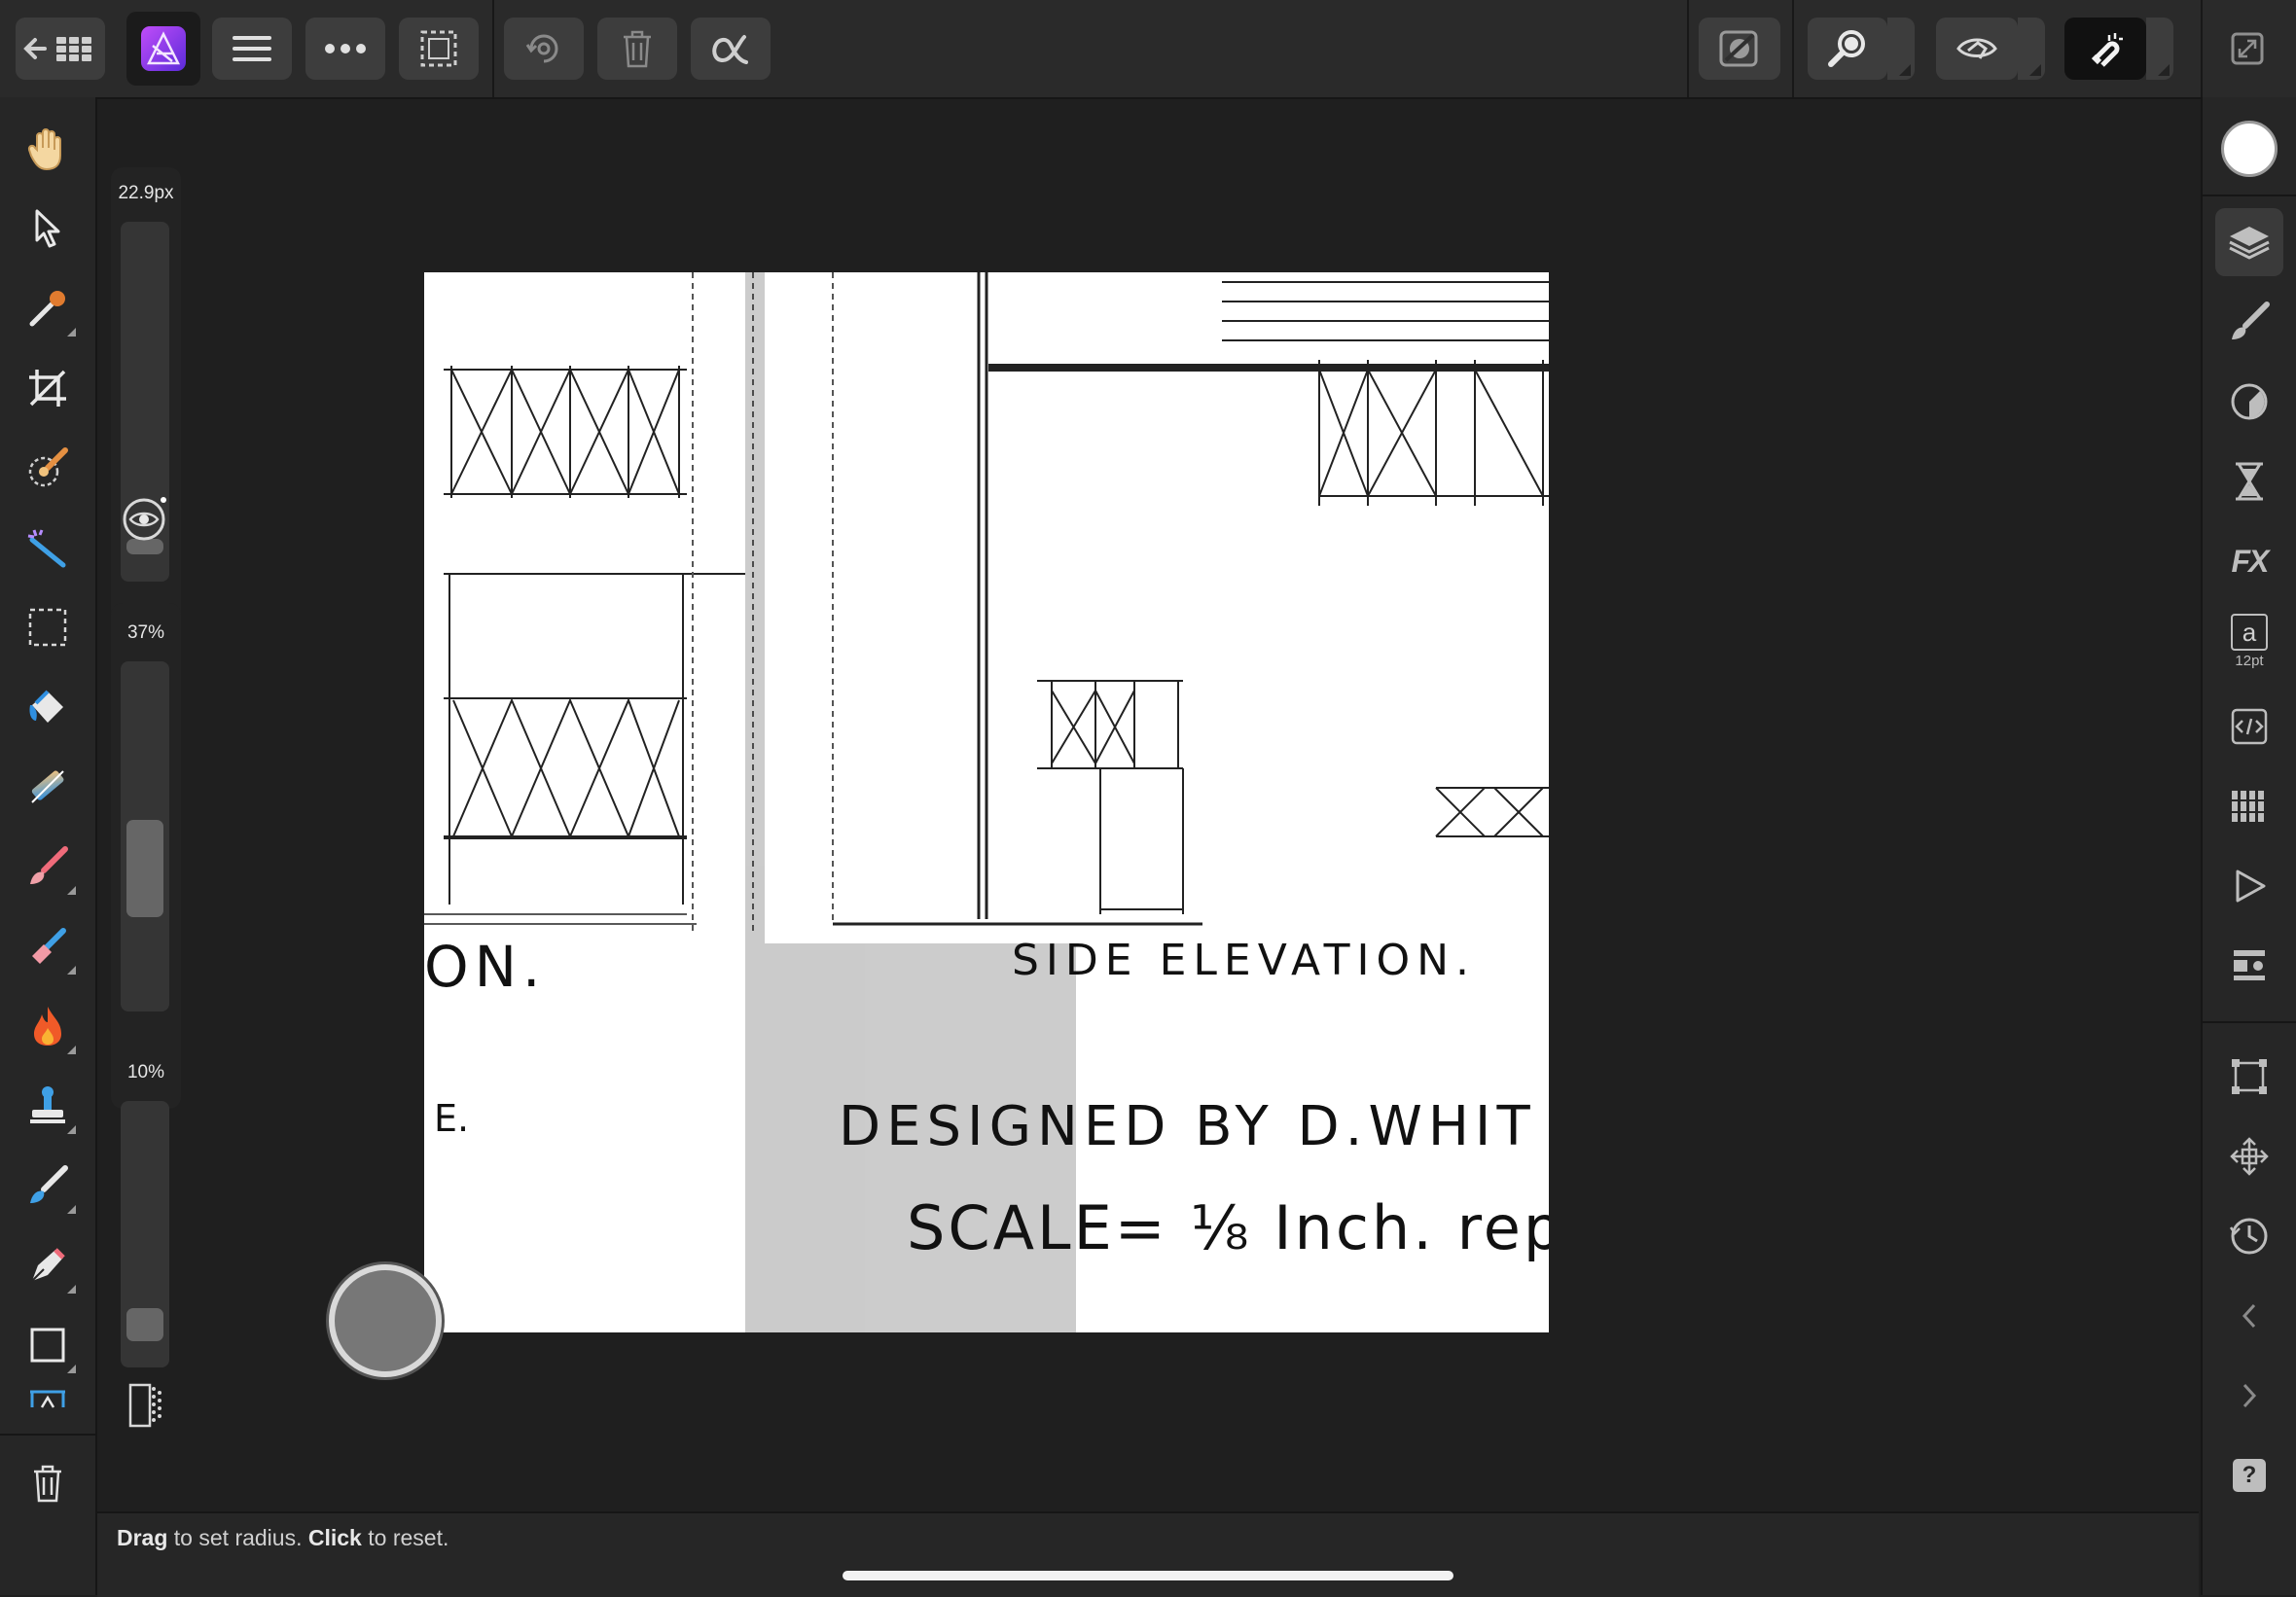 The height and width of the screenshot is (1597, 2296). I want to click on transform-icon, so click(2249, 1076).